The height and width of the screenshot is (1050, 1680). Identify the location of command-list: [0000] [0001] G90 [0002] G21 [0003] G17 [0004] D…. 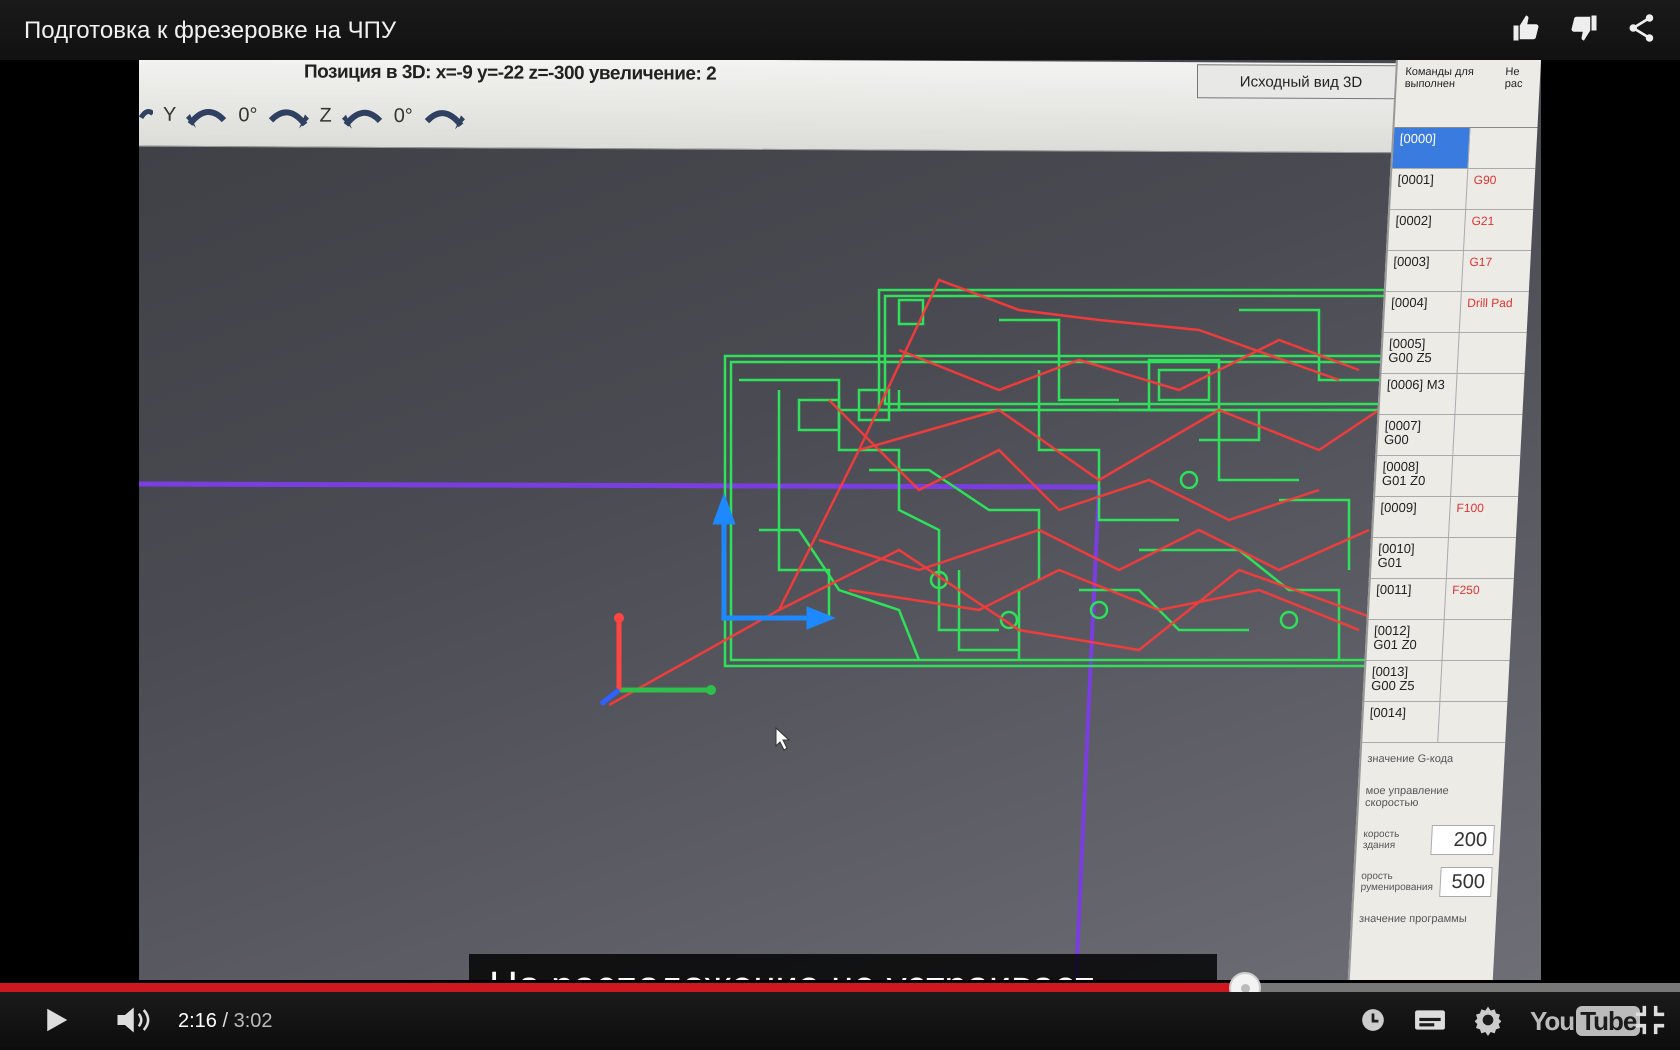
(1450, 435).